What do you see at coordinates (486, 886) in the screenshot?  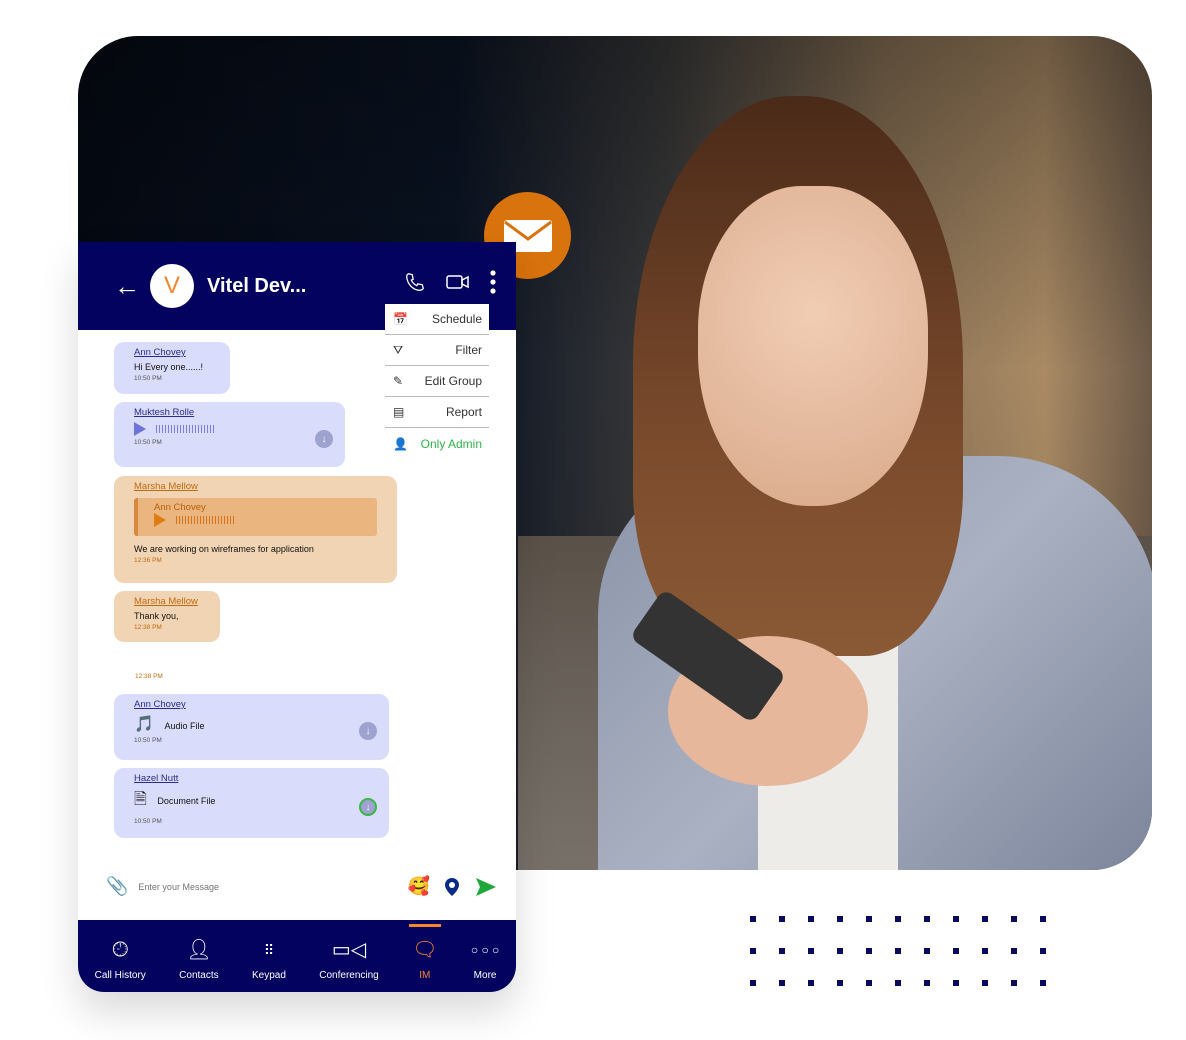 I see `send-icon` at bounding box center [486, 886].